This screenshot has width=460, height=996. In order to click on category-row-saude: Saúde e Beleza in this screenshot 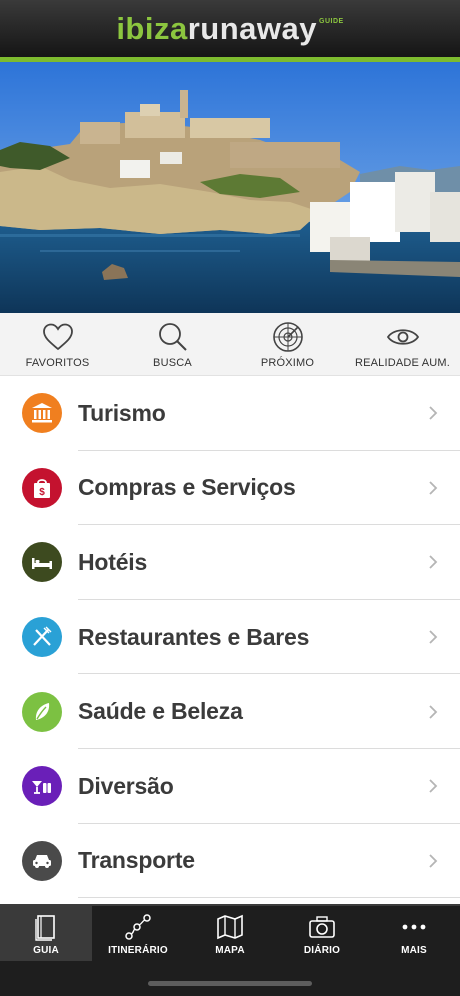, I will do `click(230, 711)`.